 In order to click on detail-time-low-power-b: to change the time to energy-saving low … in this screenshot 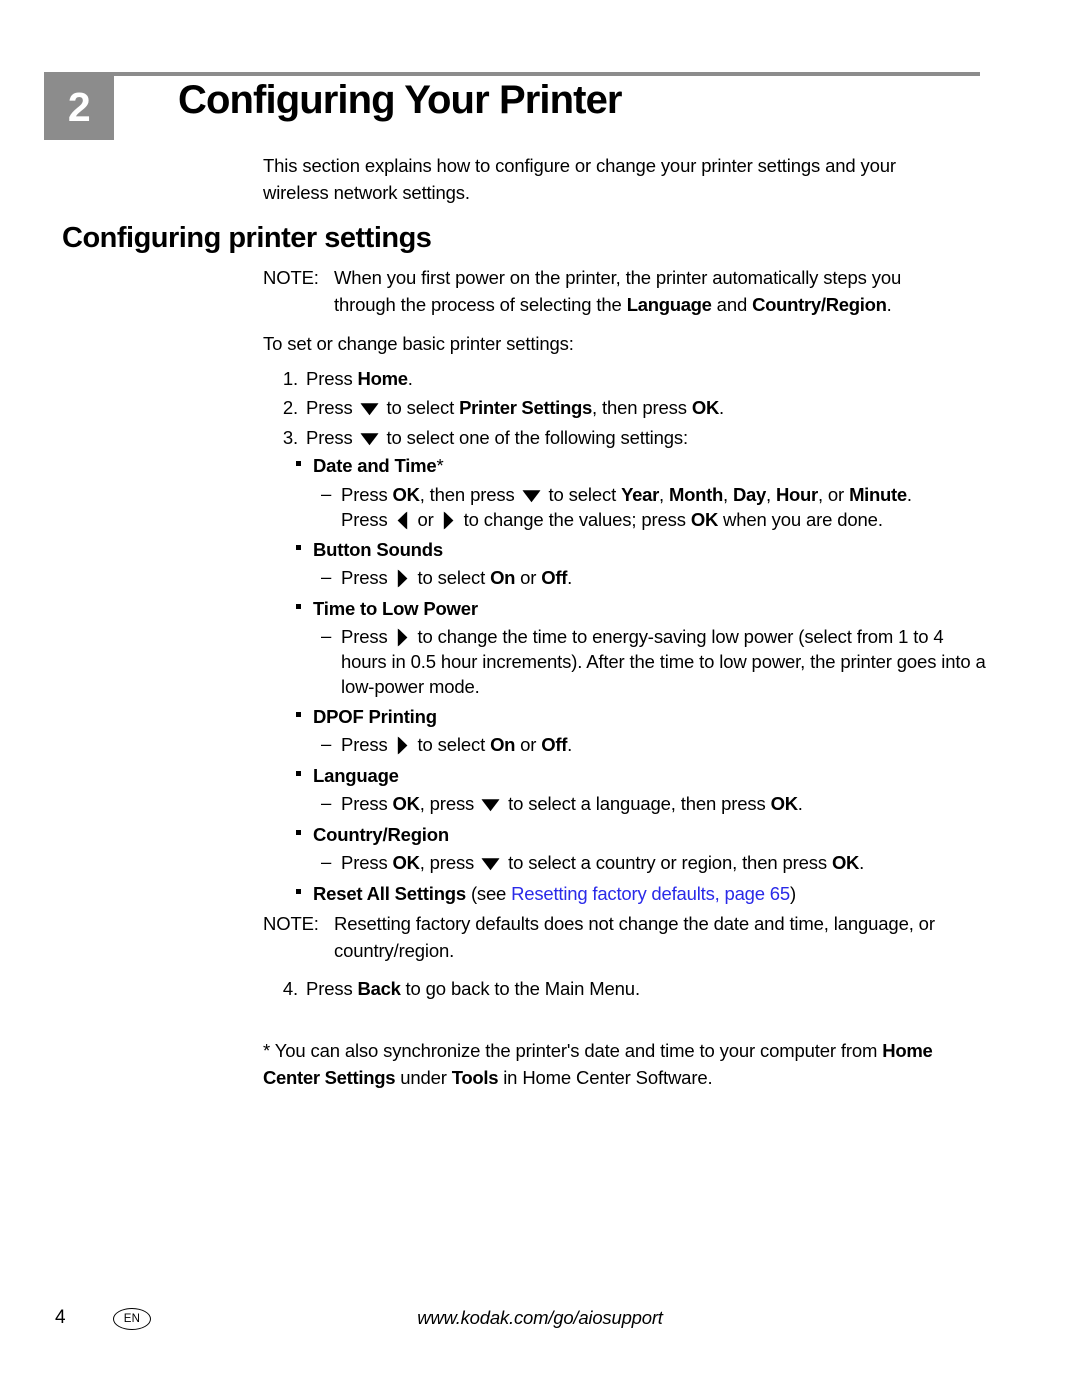, I will do `click(663, 661)`.